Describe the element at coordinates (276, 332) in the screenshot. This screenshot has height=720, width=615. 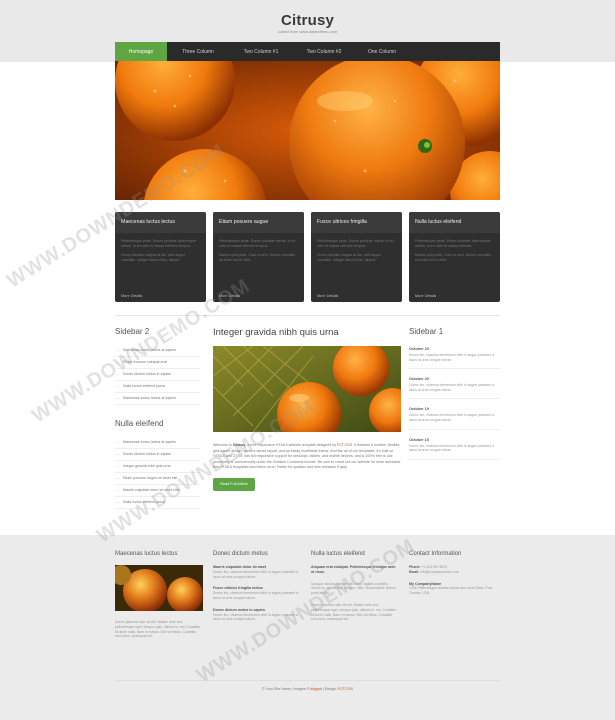
I see `article-heading: Integer gravida nibh quis urna` at that location.